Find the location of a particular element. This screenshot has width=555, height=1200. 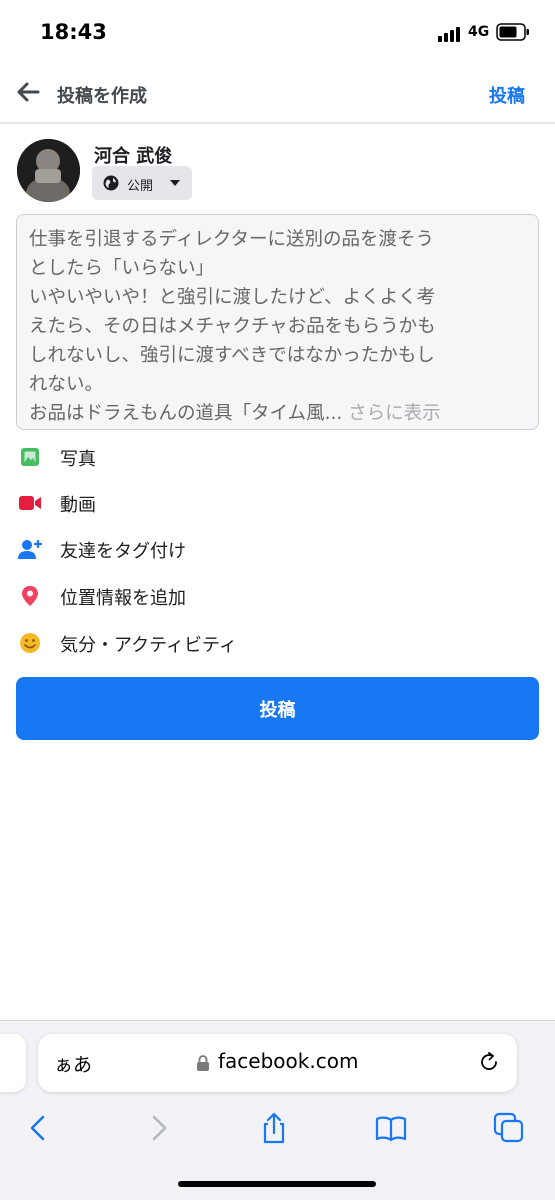

address-bar: ぁあ facebook.com is located at coordinates (277, 1063).